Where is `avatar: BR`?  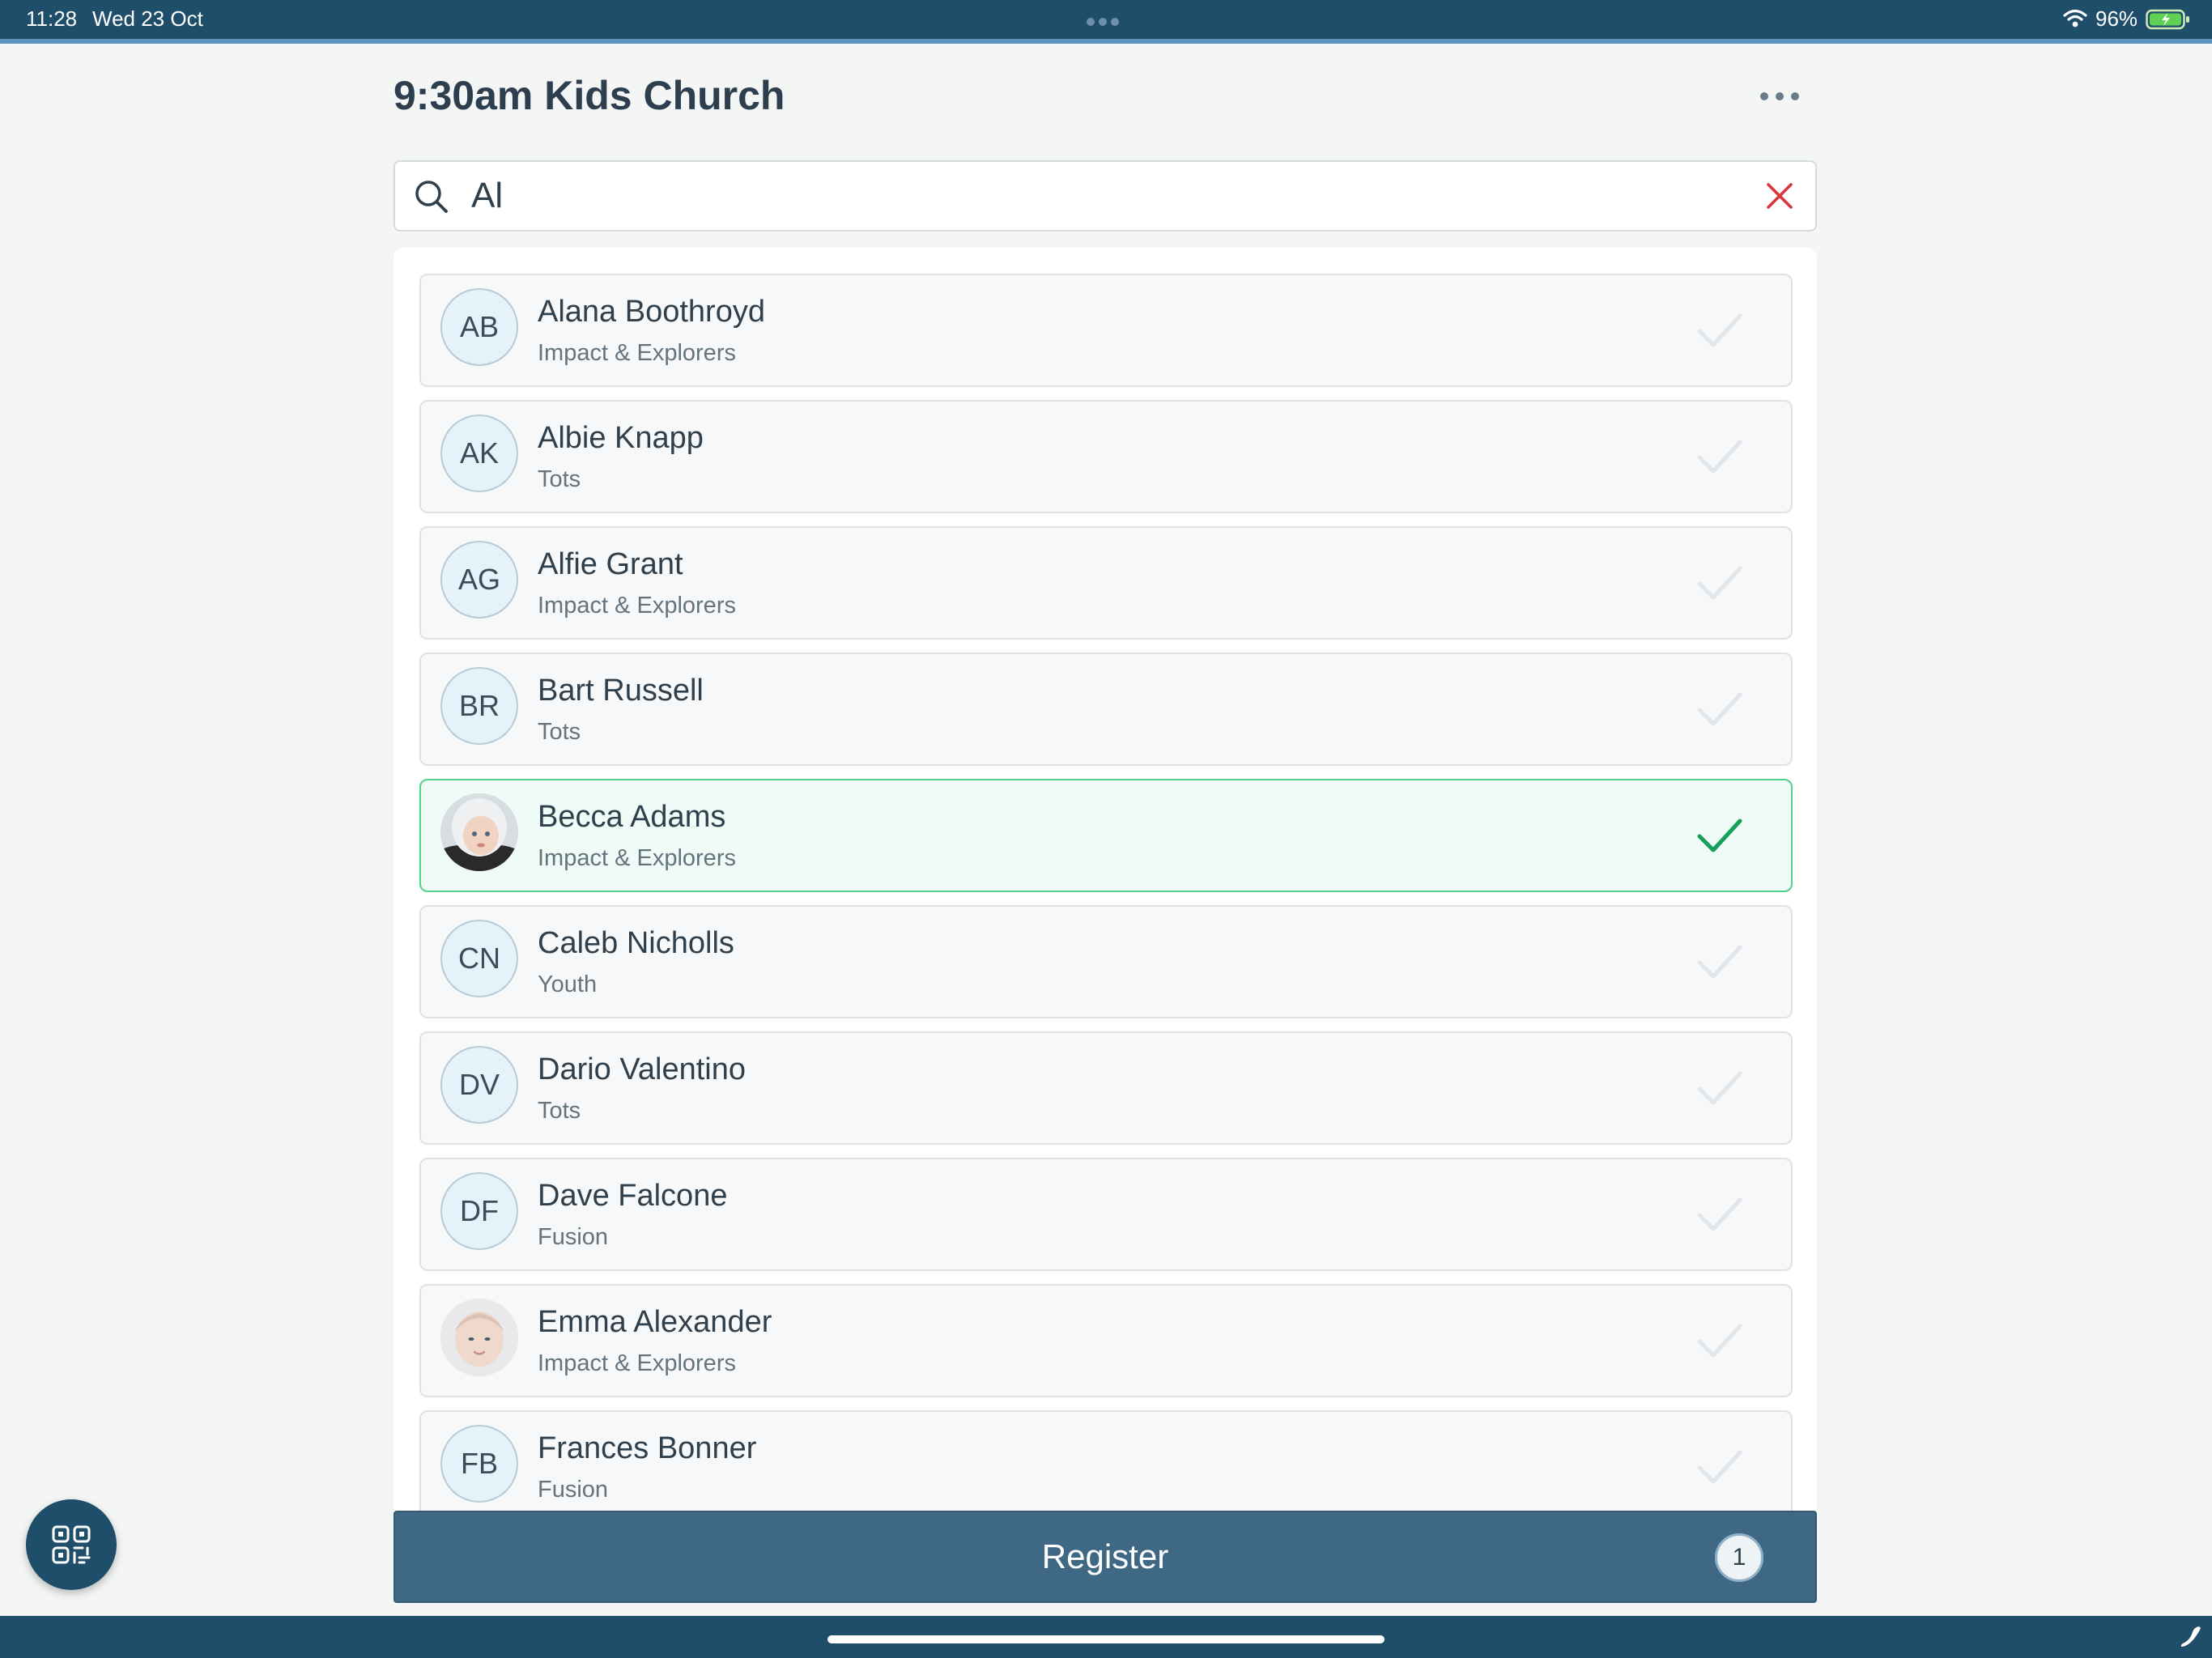 avatar: BR is located at coordinates (479, 706).